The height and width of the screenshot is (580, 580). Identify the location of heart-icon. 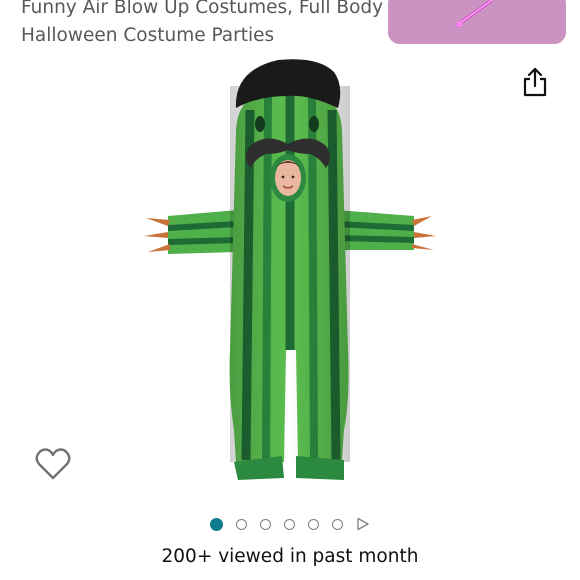
(53, 464).